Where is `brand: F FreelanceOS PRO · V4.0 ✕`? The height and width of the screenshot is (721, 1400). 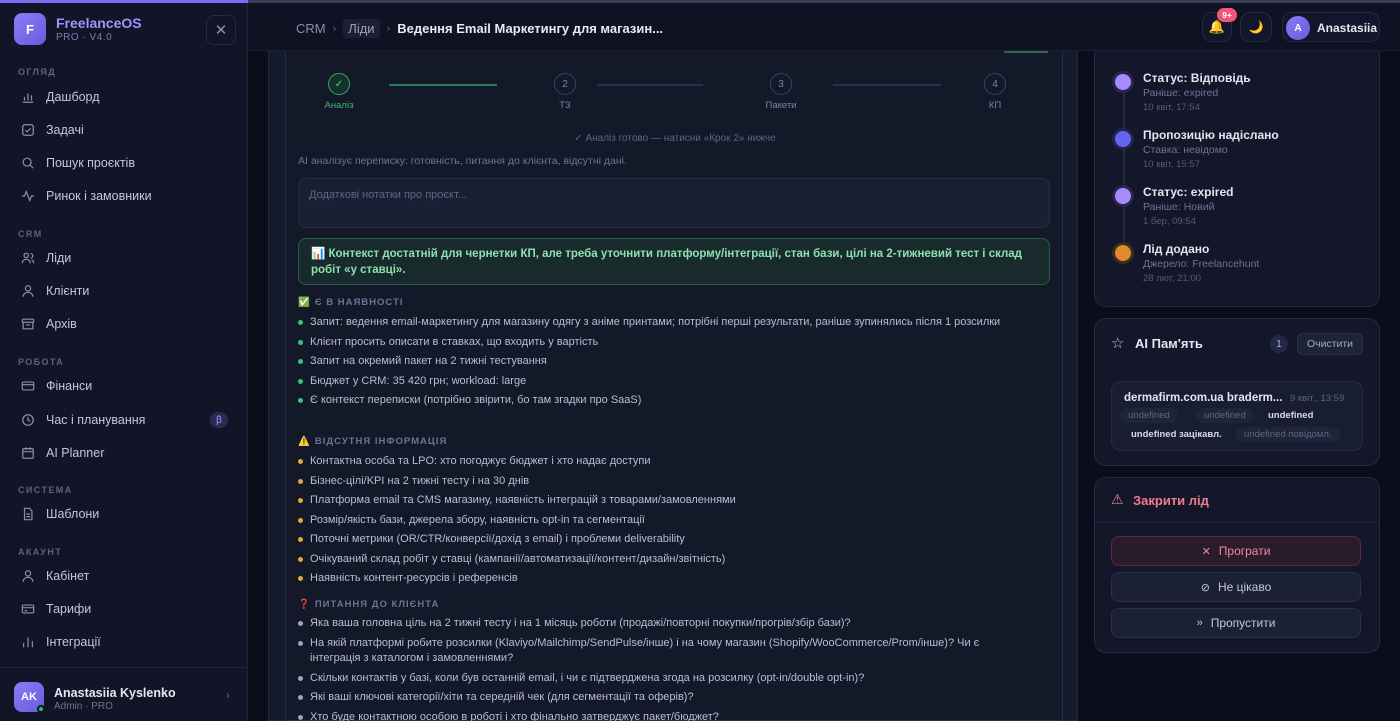 brand: F FreelanceOS PRO · V4.0 ✕ is located at coordinates (125, 30).